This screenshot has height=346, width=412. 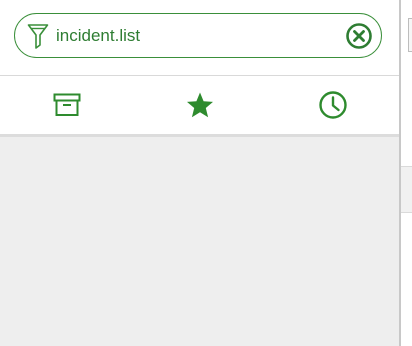 I want to click on clear-filter-button, so click(x=359, y=36).